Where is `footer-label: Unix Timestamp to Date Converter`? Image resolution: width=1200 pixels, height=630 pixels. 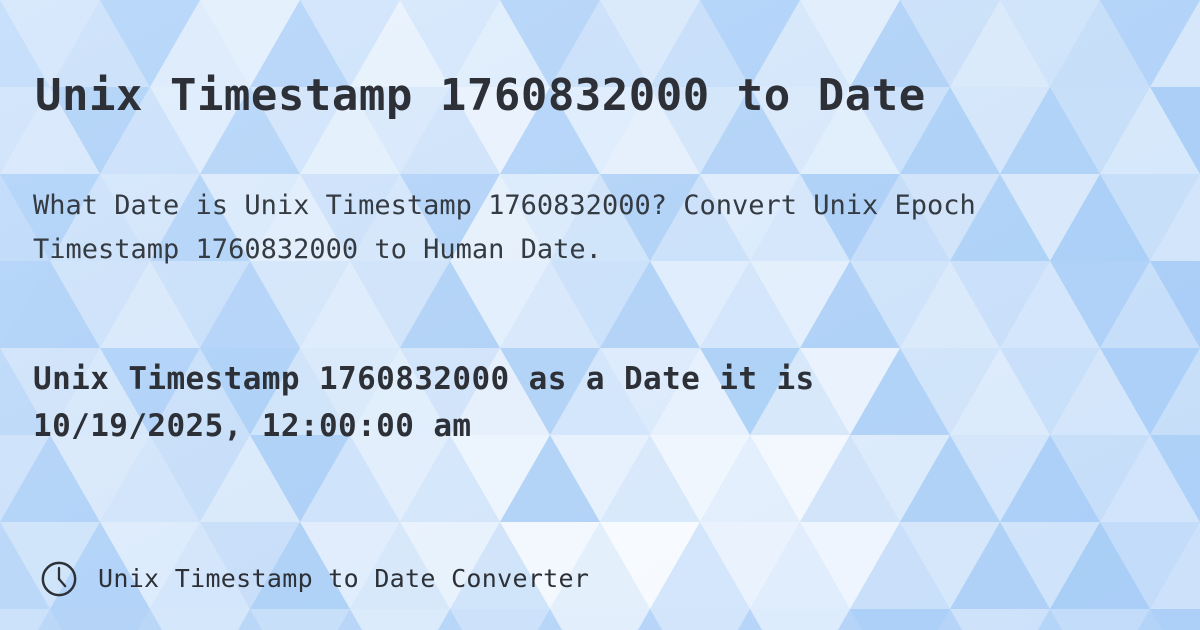
footer-label: Unix Timestamp to Date Converter is located at coordinates (344, 578).